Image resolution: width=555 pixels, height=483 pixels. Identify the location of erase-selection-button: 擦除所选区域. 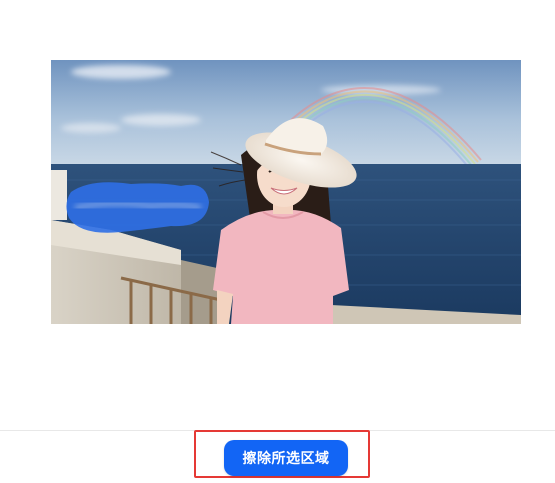
(286, 458).